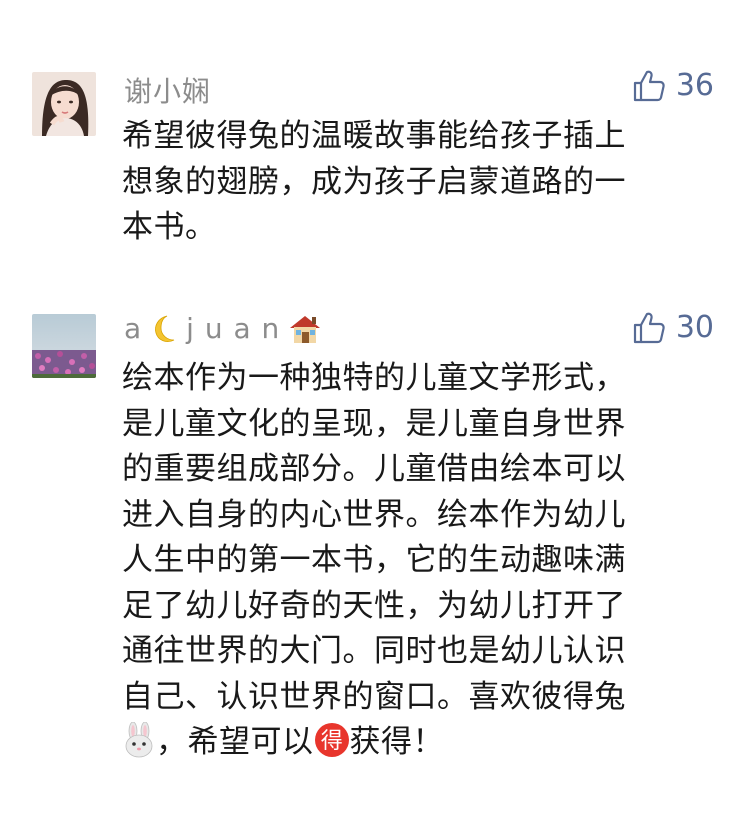  I want to click on comment-author: a j u a n, so click(223, 328).